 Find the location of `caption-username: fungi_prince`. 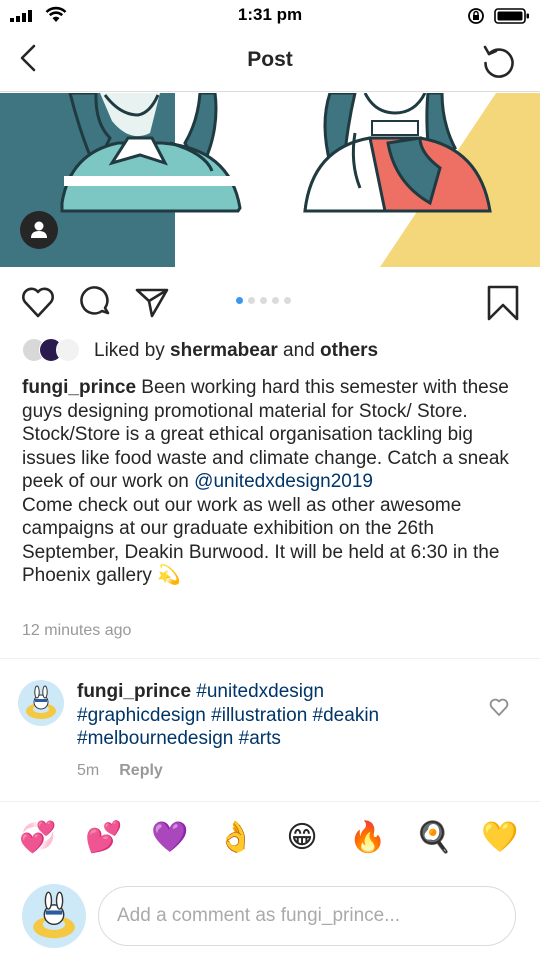

caption-username: fungi_prince is located at coordinates (79, 387).